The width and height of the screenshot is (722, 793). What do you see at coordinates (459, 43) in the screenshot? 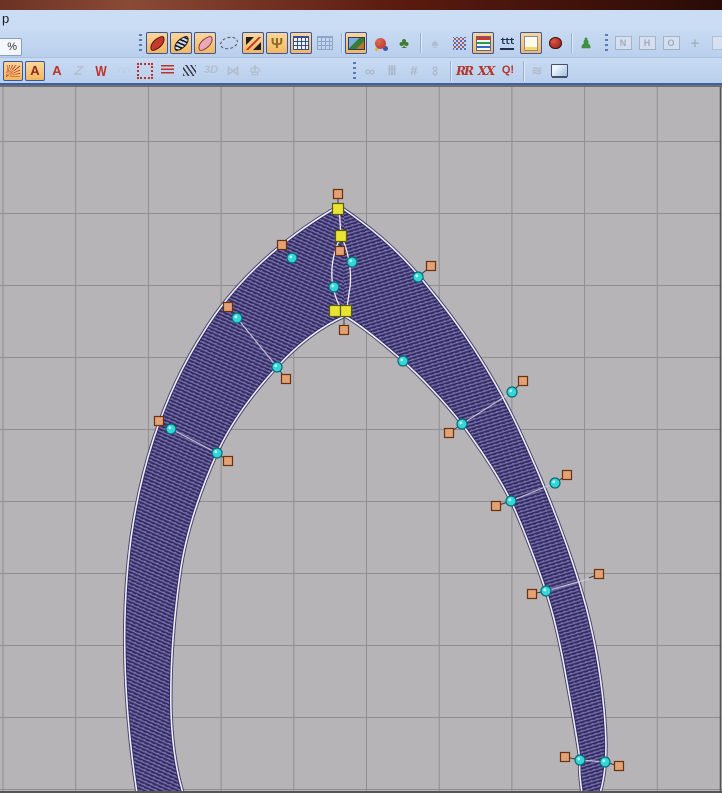
I see `dot-grid-icon` at bounding box center [459, 43].